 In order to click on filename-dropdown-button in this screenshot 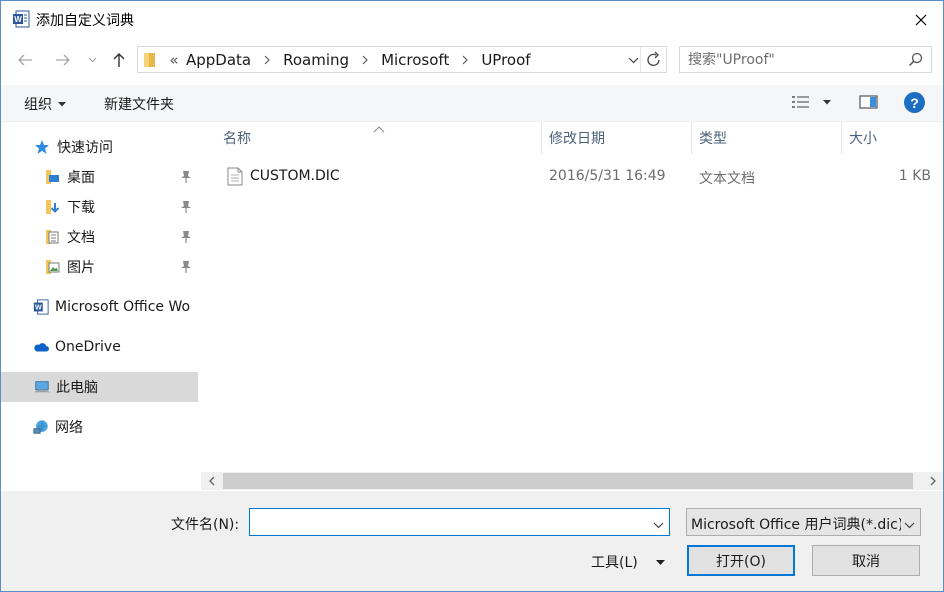, I will do `click(658, 525)`.